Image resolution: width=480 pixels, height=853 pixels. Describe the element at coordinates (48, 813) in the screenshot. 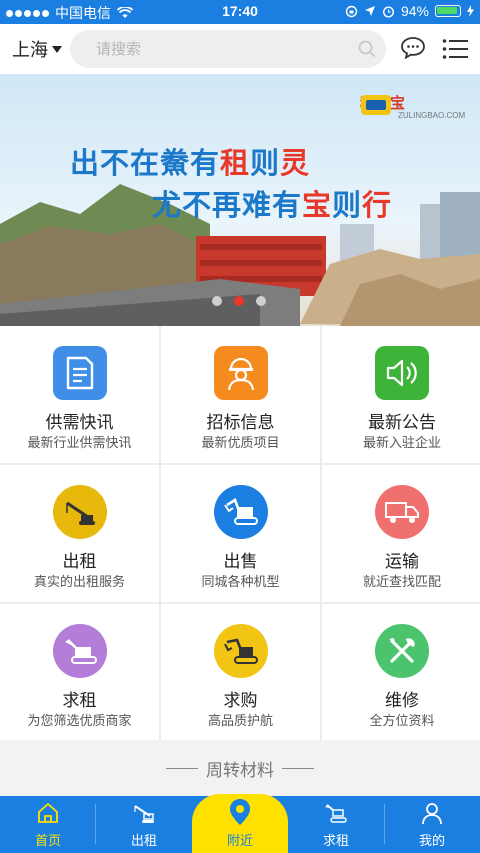

I see `home-icon` at that location.